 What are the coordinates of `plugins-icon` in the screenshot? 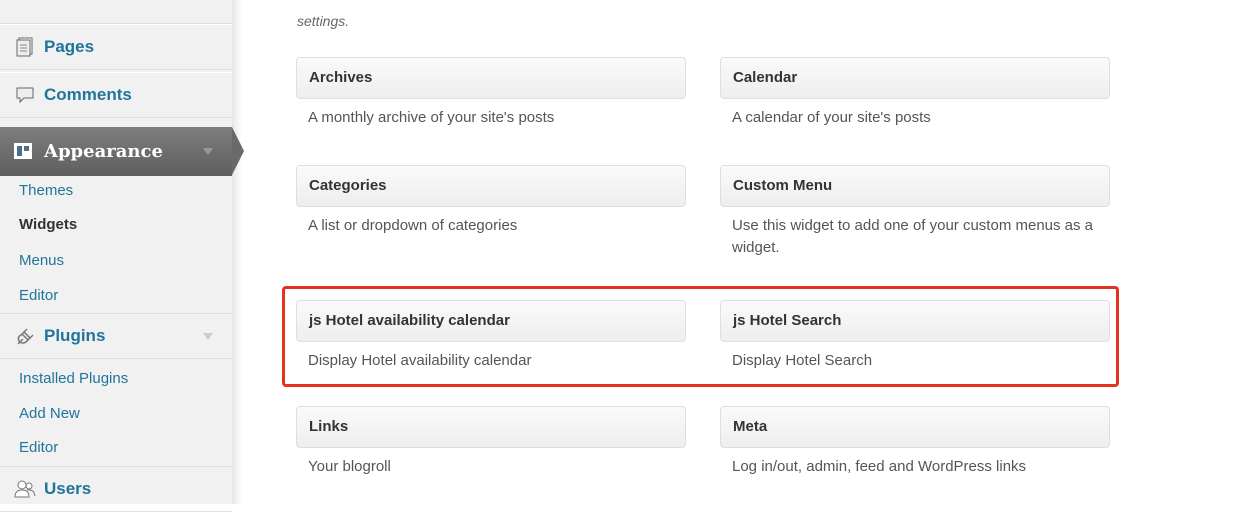 It's located at (25, 336).